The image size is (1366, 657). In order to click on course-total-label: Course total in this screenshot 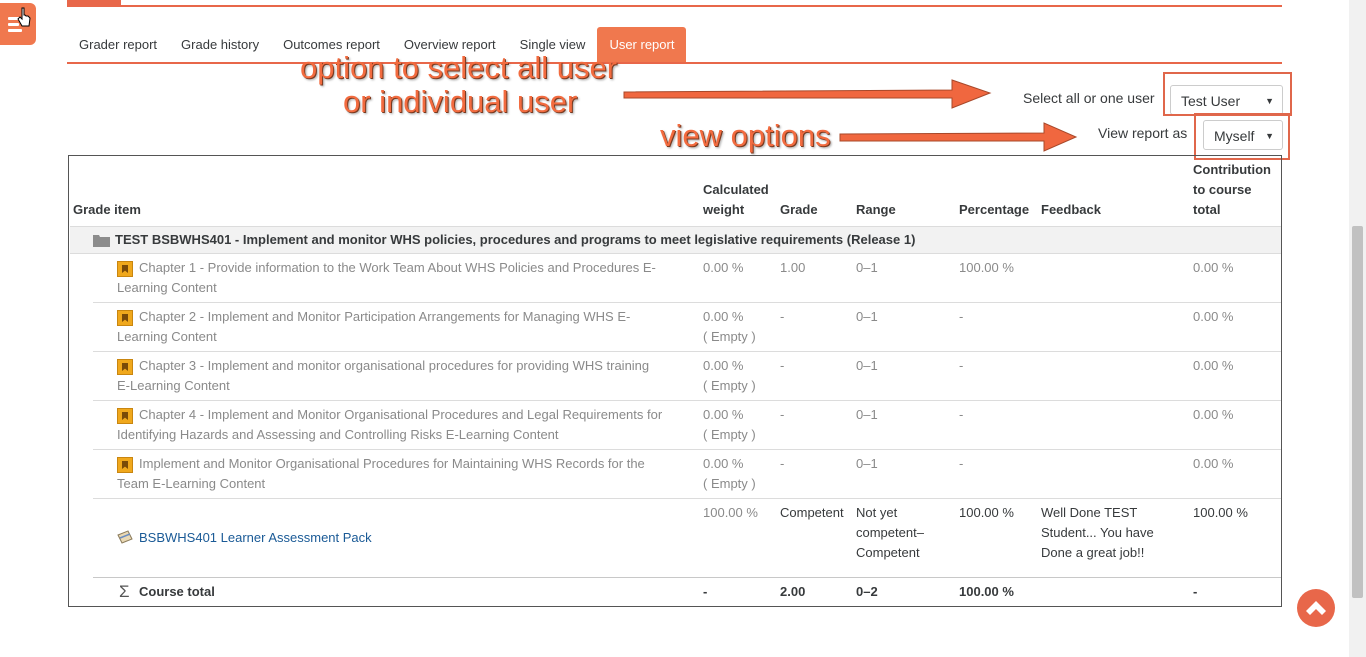, I will do `click(177, 591)`.